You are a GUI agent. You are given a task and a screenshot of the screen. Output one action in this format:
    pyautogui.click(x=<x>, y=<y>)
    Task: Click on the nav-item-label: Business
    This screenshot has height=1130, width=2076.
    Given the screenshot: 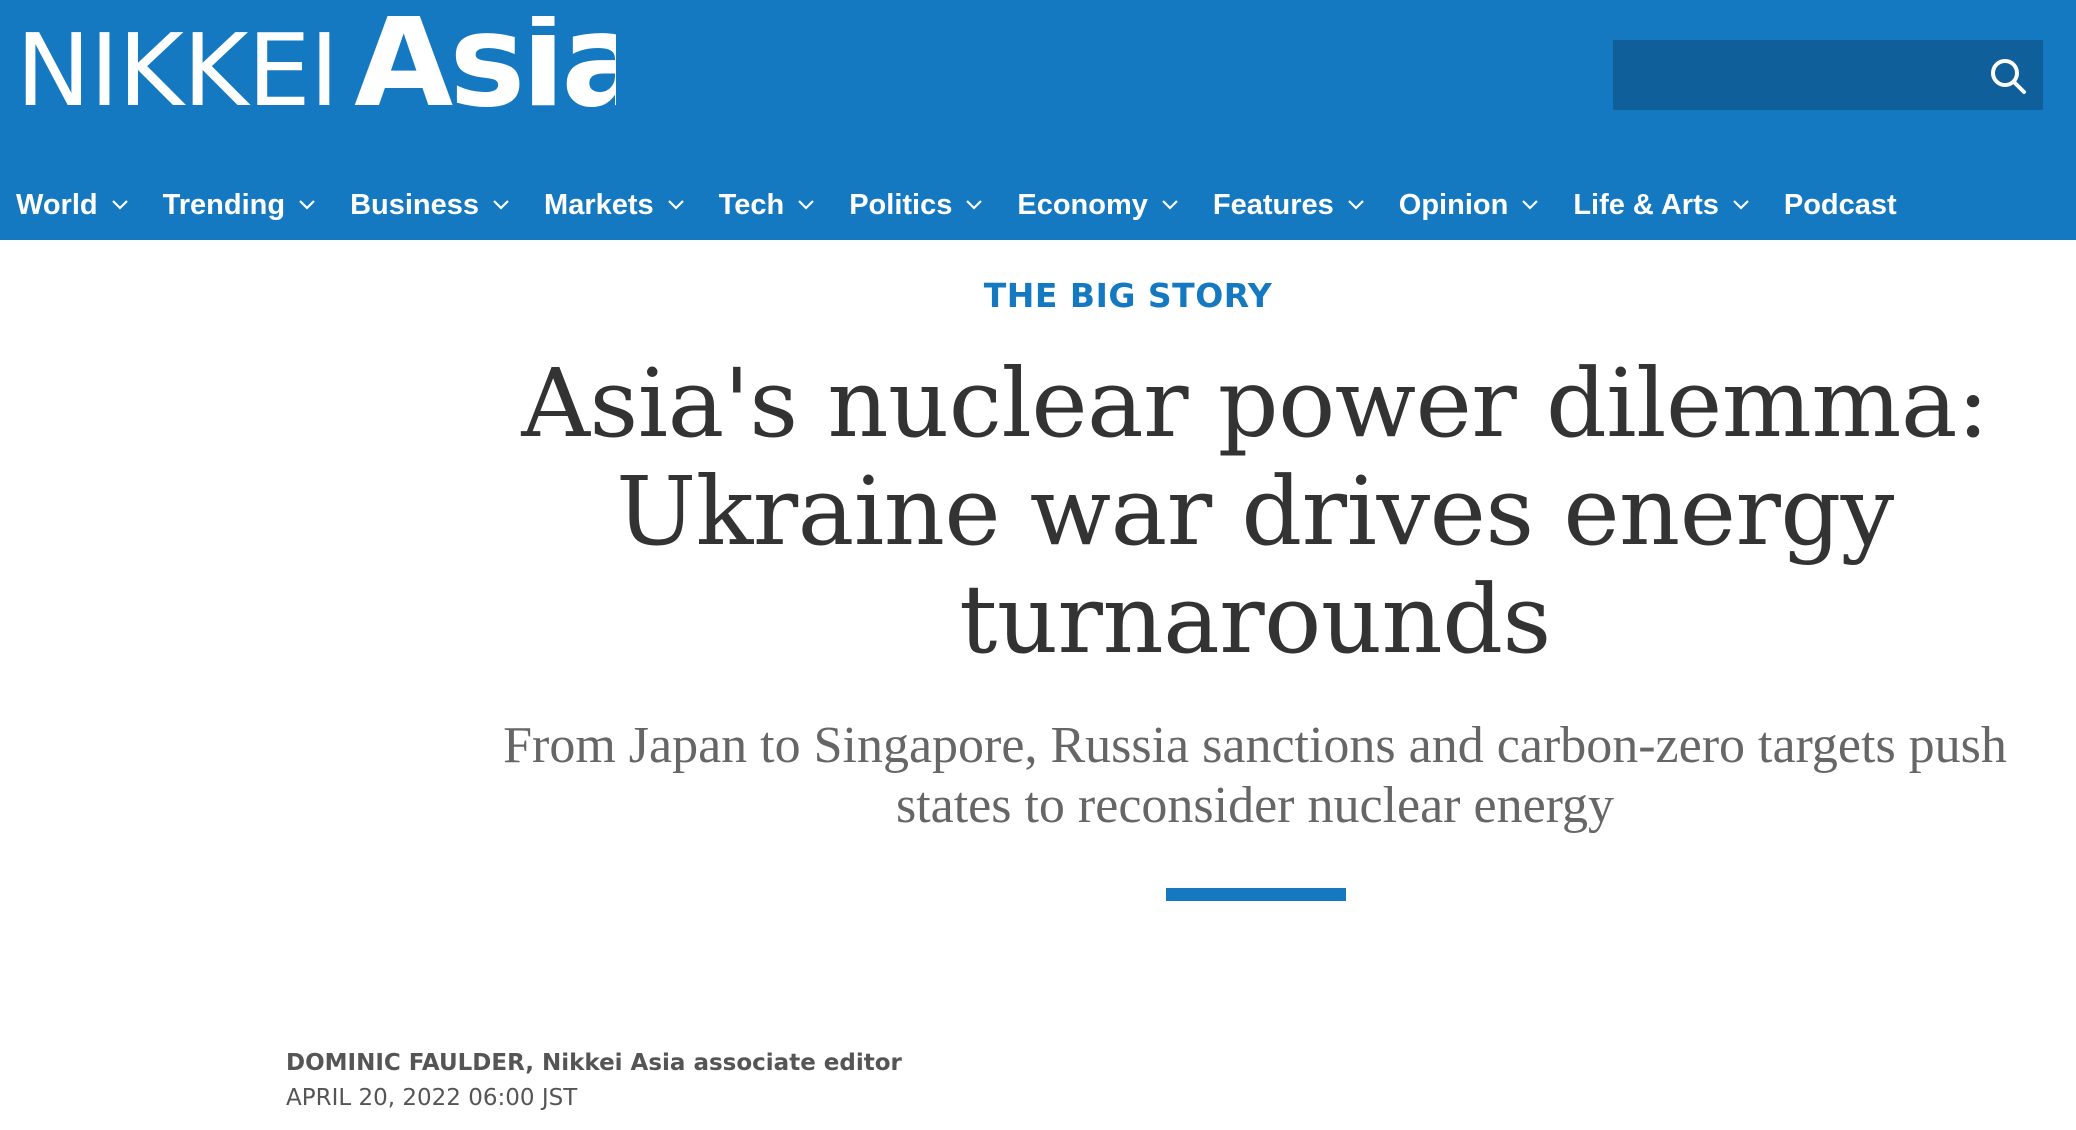 What is the action you would take?
    pyautogui.click(x=415, y=204)
    